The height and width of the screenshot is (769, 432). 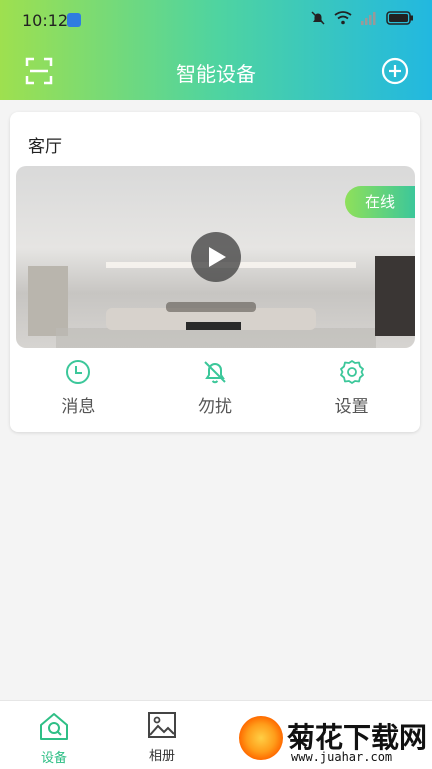 What do you see at coordinates (342, 757) in the screenshot?
I see `watermark-url: www.juahar.com` at bounding box center [342, 757].